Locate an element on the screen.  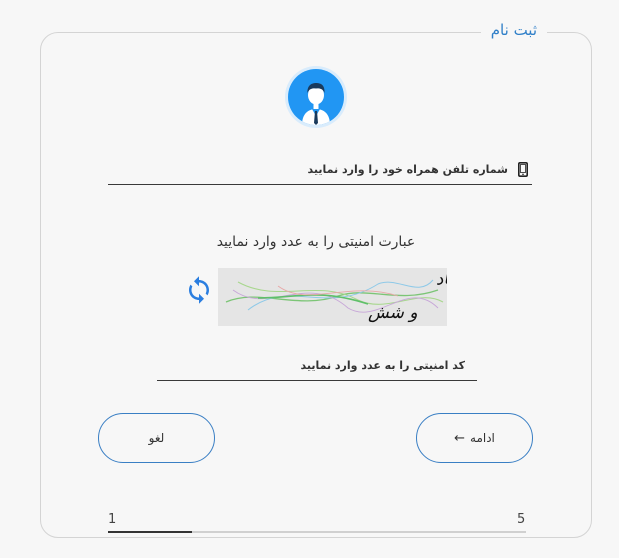
security-code-field is located at coordinates (317, 366).